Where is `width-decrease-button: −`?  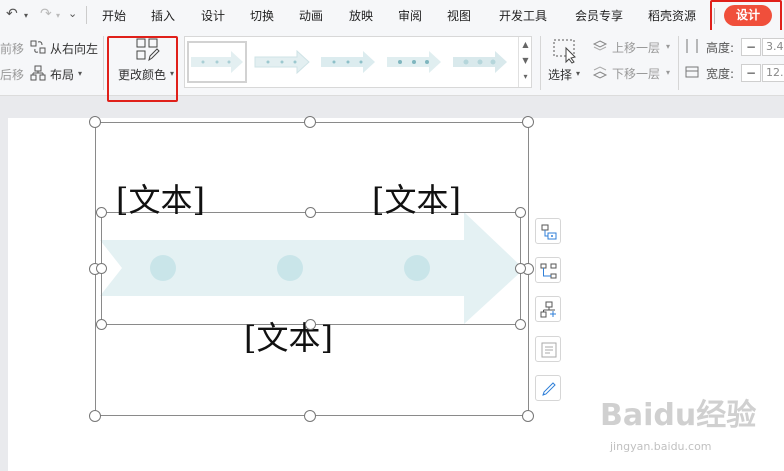 width-decrease-button: − is located at coordinates (751, 73).